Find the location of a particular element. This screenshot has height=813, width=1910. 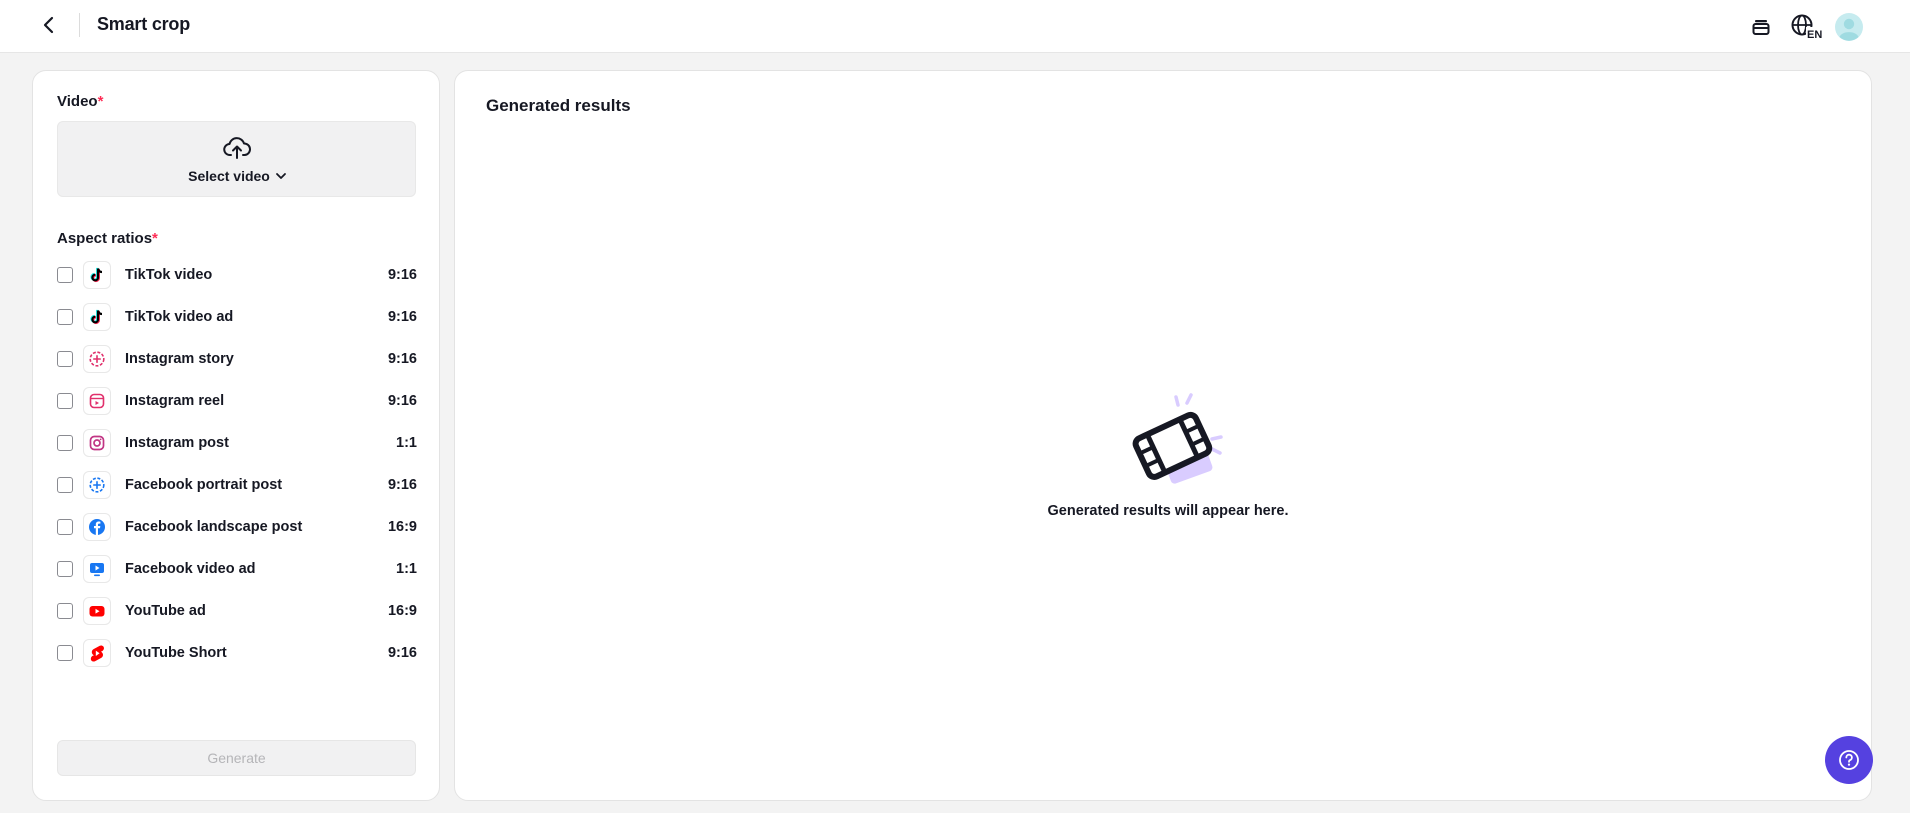

empty-state-text: Generated results will appear here. is located at coordinates (1168, 511).